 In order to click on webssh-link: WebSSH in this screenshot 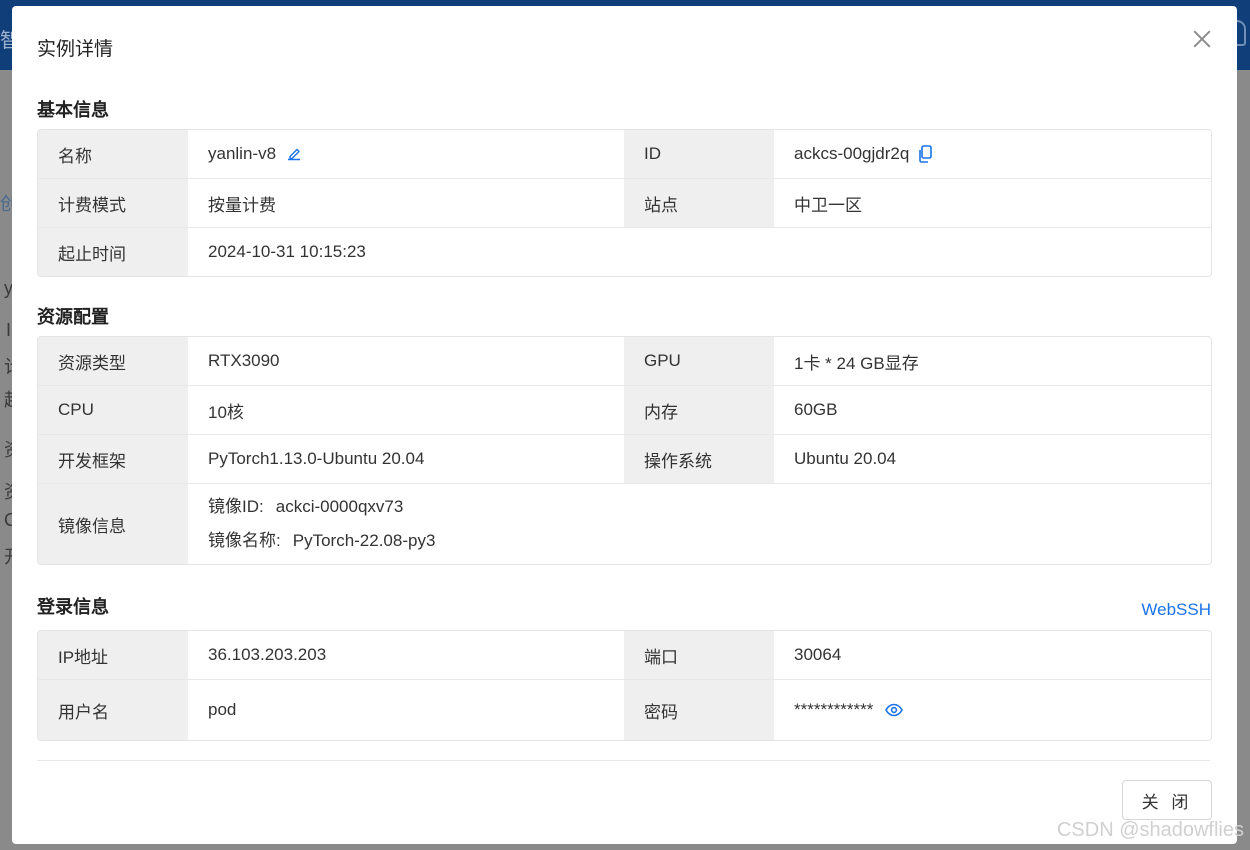, I will do `click(1176, 610)`.